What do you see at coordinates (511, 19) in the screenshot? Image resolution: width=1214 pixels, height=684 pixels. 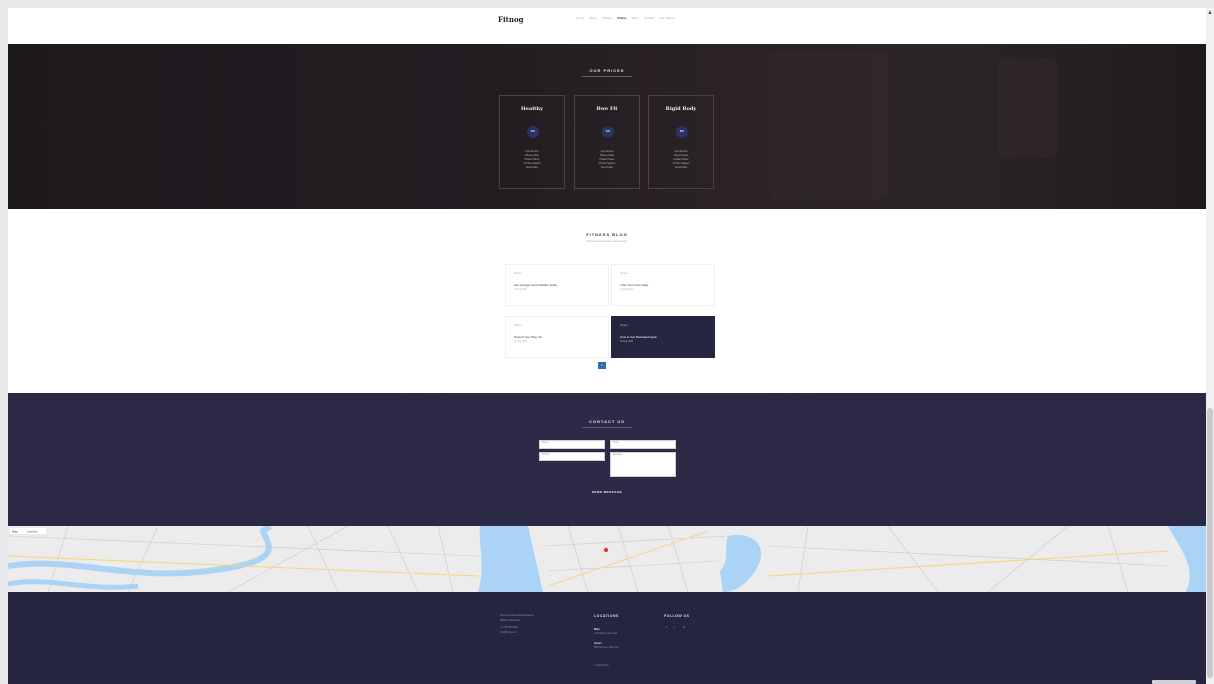 I see `site-logo: Fitnog` at bounding box center [511, 19].